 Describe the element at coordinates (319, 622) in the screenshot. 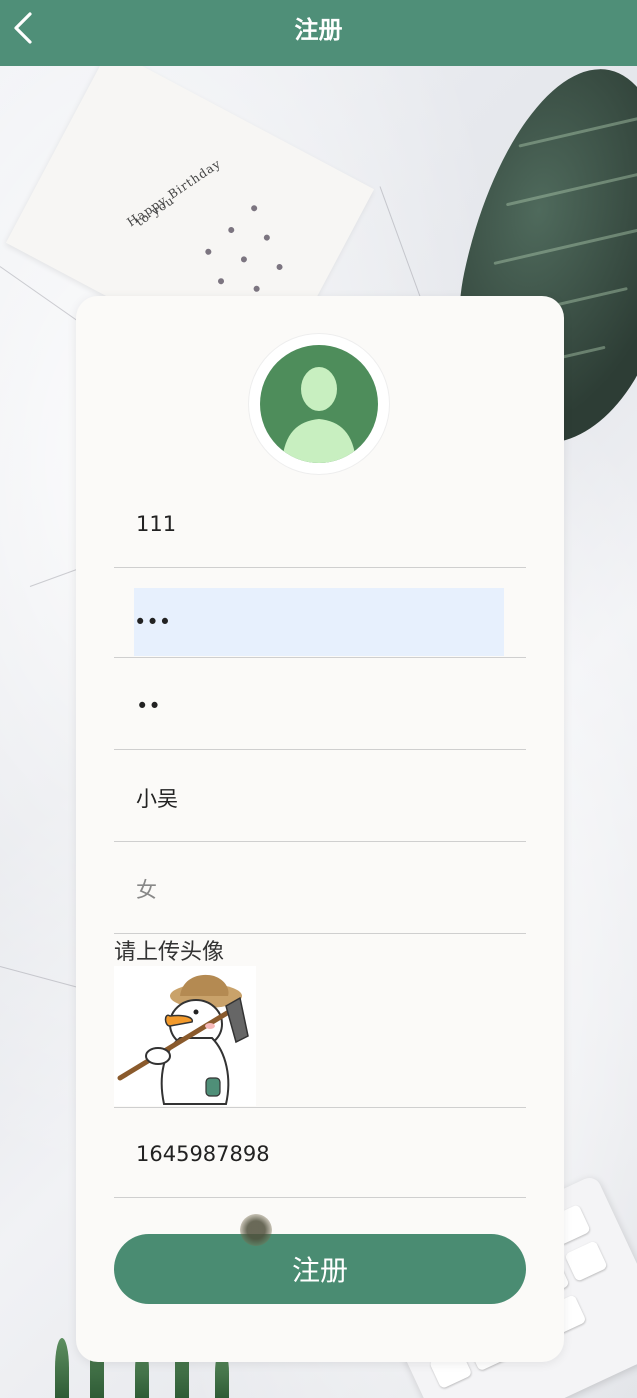

I see `password-input` at that location.